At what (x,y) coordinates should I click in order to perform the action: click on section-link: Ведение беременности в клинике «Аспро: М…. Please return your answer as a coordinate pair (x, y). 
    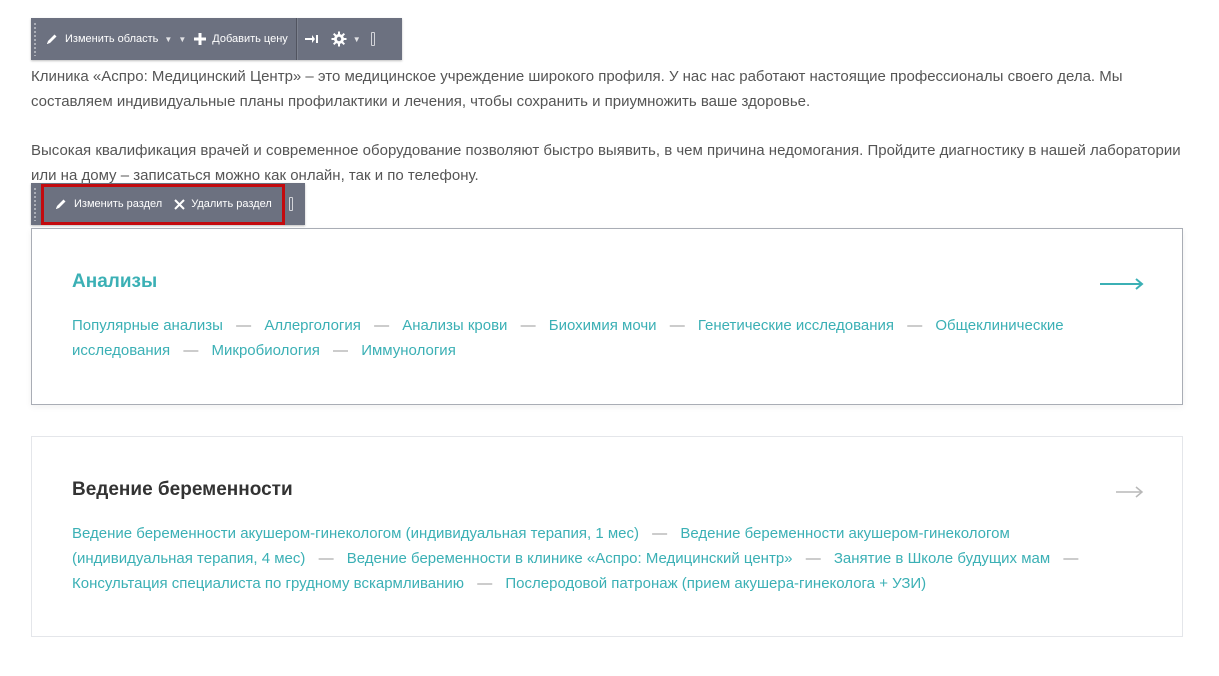
    Looking at the image, I should click on (570, 558).